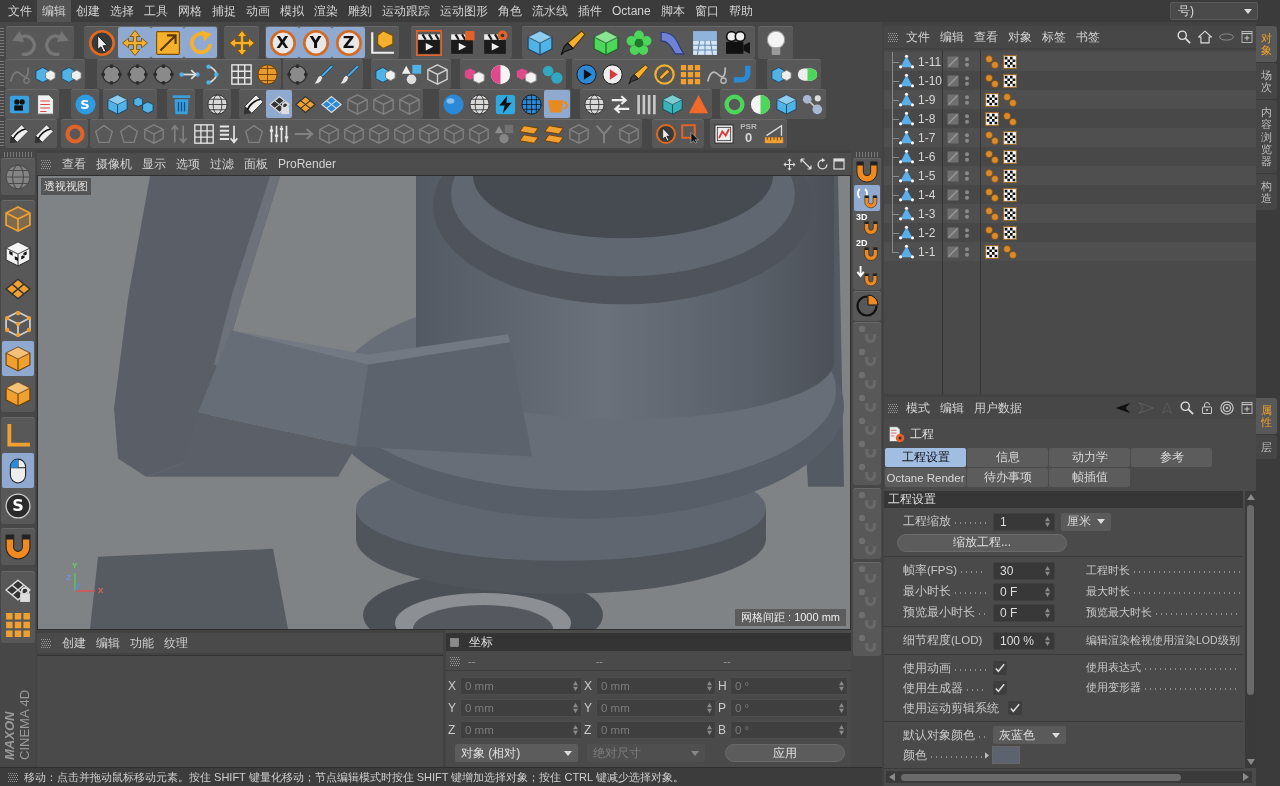 The width and height of the screenshot is (1280, 786). What do you see at coordinates (1029, 735) in the screenshot?
I see `dropdown: 灰蓝色` at bounding box center [1029, 735].